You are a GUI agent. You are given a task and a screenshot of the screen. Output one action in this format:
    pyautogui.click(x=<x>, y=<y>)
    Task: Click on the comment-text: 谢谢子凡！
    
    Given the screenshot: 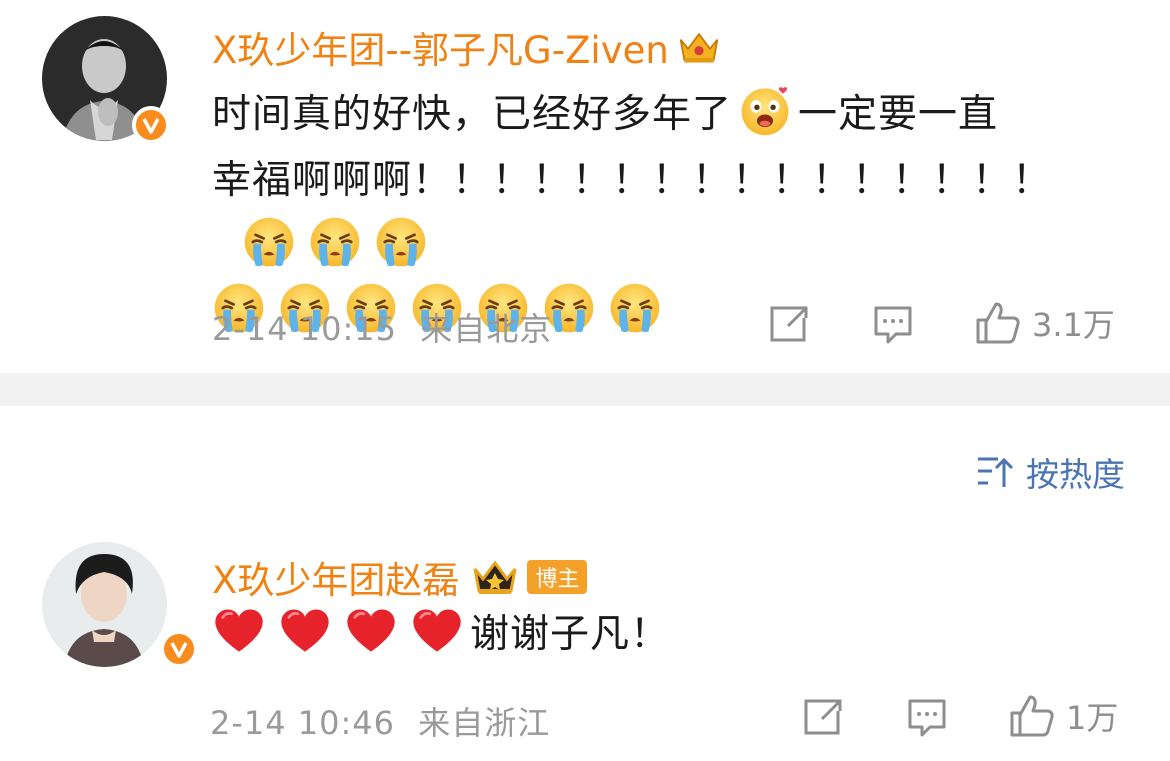 What is the action you would take?
    pyautogui.click(x=662, y=635)
    